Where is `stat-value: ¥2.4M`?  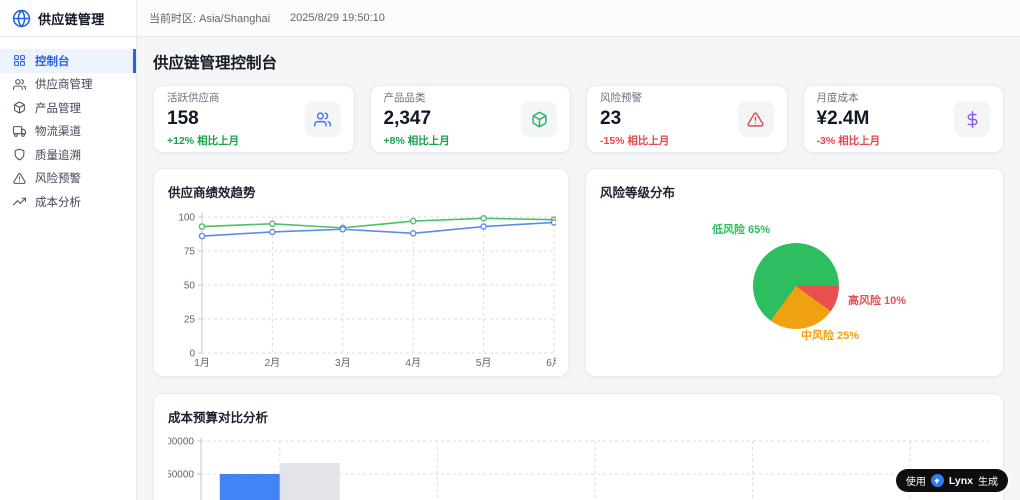
stat-value: ¥2.4M is located at coordinates (843, 119).